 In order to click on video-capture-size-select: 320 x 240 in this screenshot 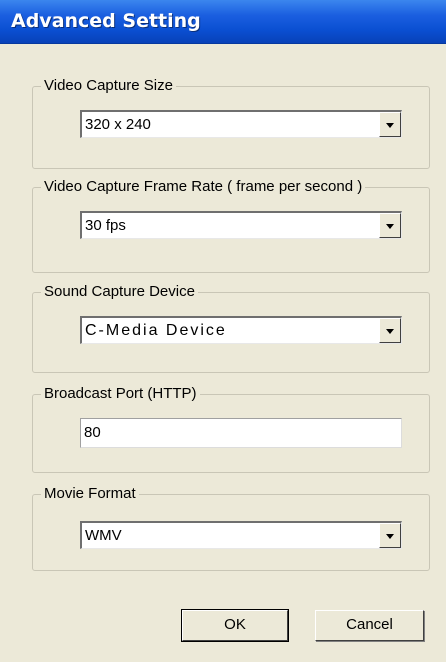, I will do `click(241, 124)`.